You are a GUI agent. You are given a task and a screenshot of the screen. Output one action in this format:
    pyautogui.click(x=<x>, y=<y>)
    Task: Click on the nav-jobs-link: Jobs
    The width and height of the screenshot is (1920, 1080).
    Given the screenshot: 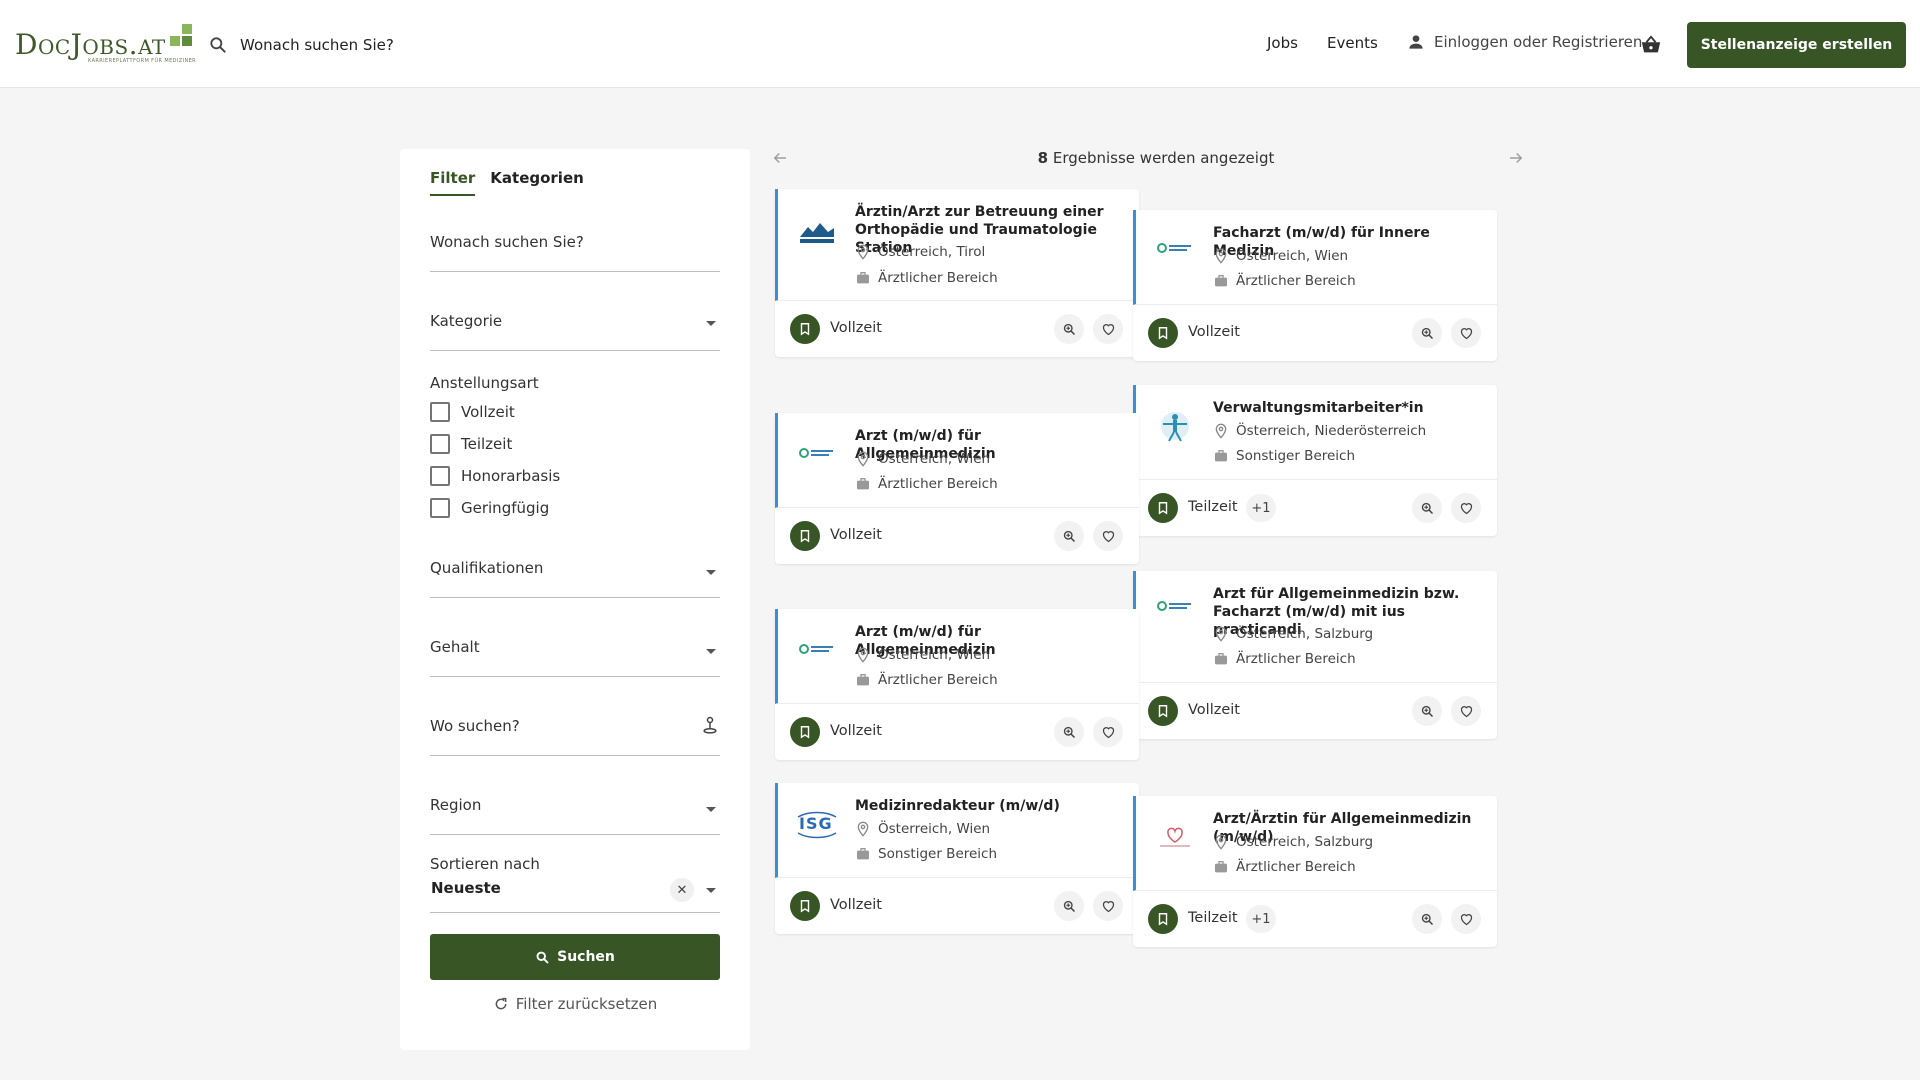 What is the action you would take?
    pyautogui.click(x=1282, y=43)
    